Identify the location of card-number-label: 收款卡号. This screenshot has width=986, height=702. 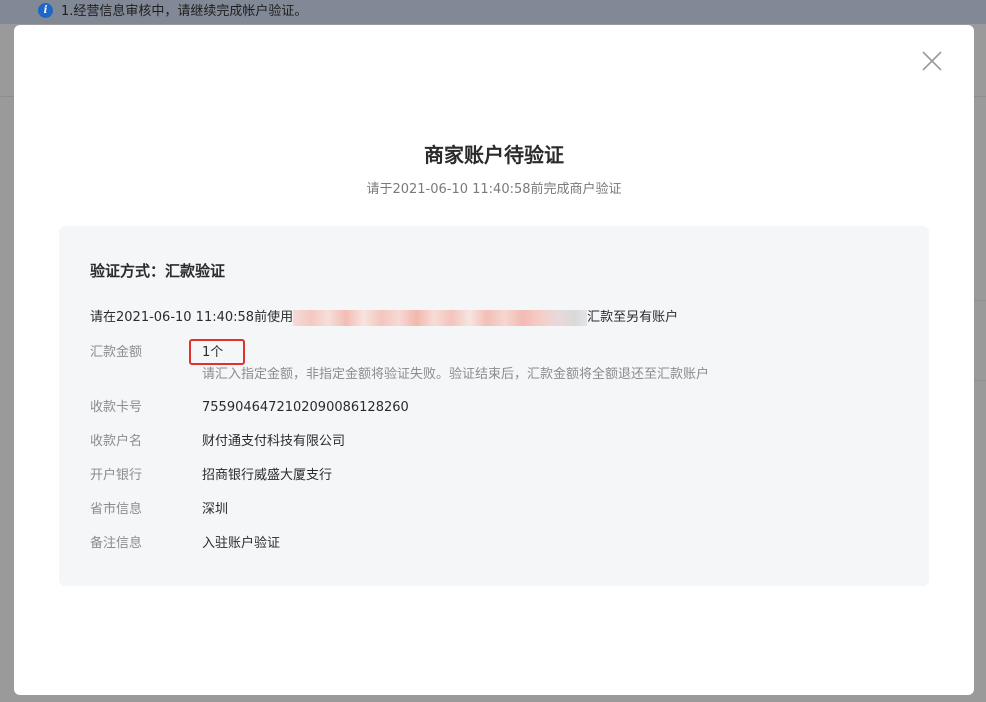
(116, 407).